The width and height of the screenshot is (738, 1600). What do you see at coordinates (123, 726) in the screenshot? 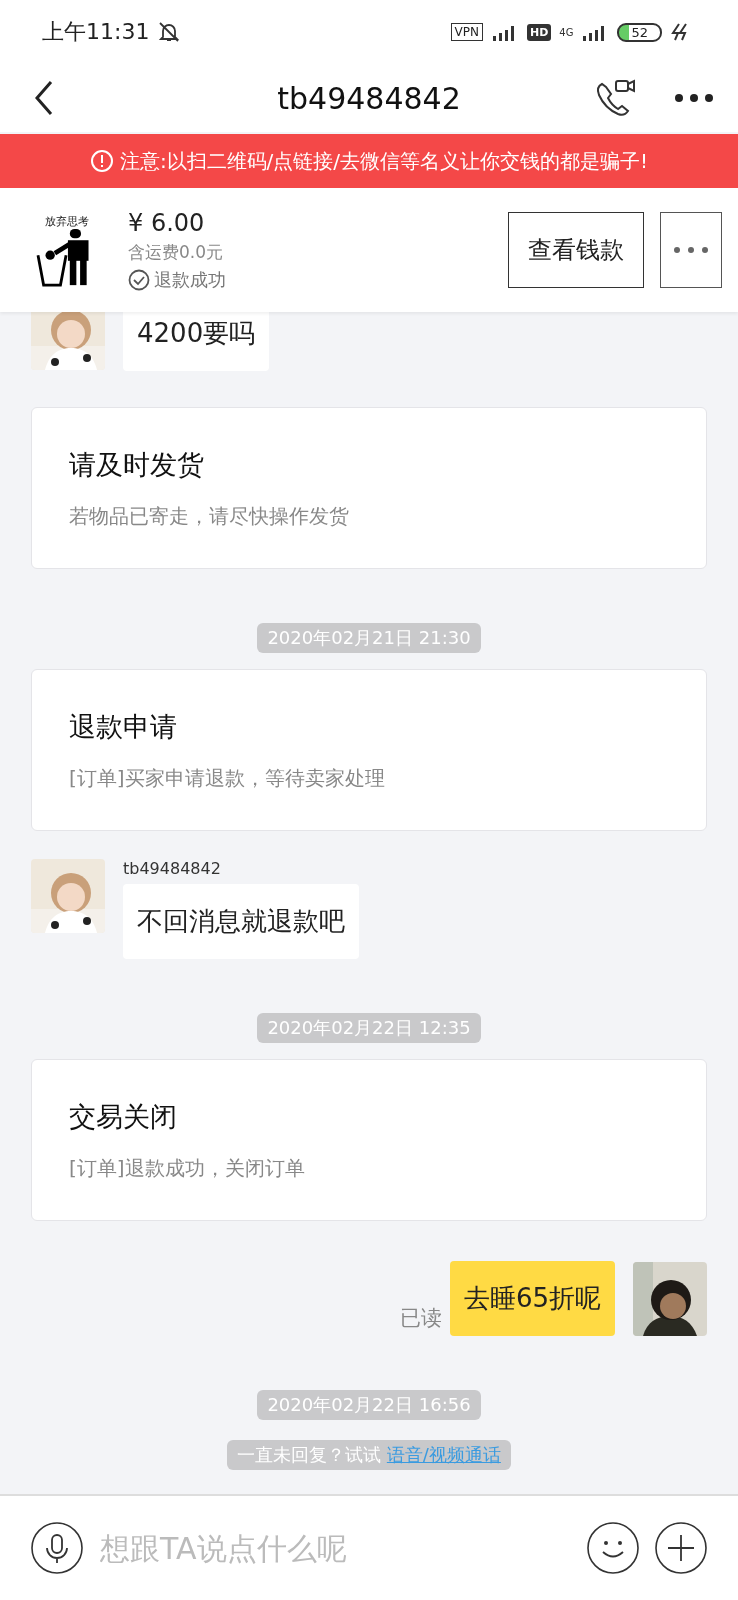
I see `card-title: 退款申请` at bounding box center [123, 726].